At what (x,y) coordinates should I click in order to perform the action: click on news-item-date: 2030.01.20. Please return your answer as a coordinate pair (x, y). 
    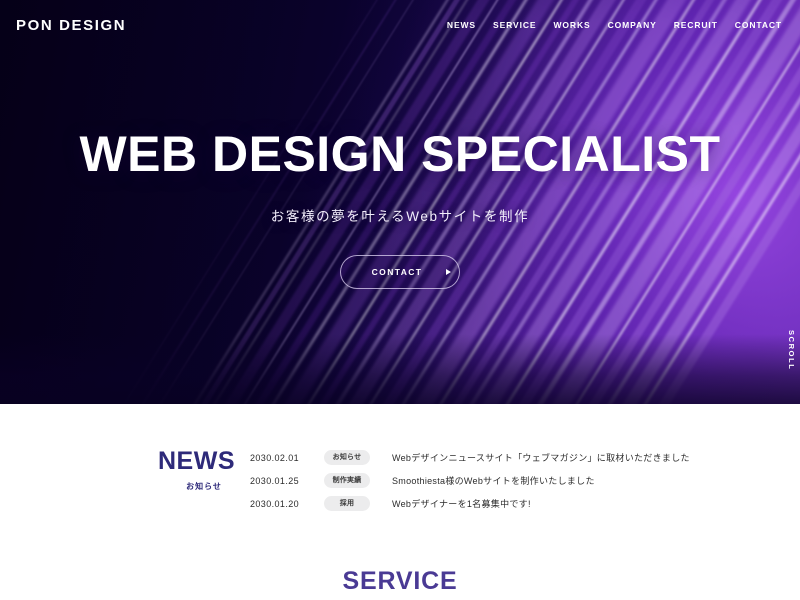
    Looking at the image, I should click on (275, 503).